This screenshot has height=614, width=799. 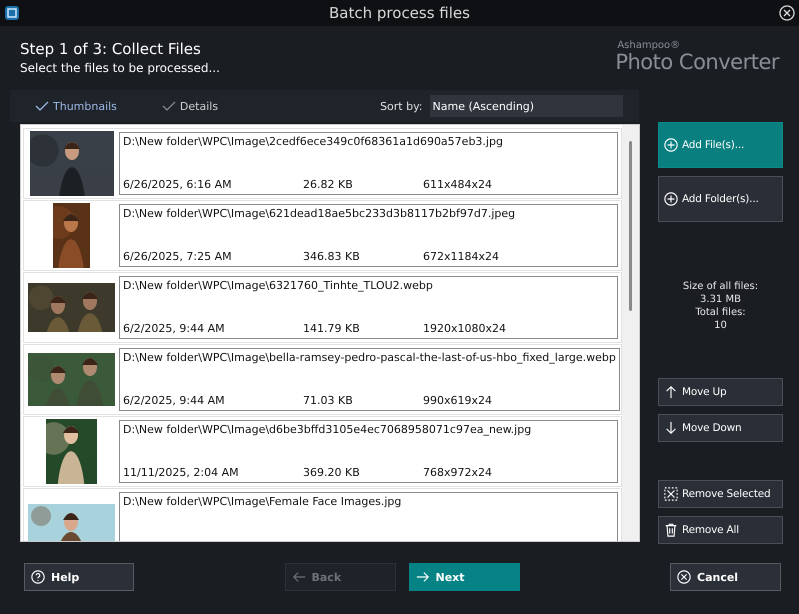 What do you see at coordinates (458, 400) in the screenshot?
I see `file-dimensions: 990x619x24` at bounding box center [458, 400].